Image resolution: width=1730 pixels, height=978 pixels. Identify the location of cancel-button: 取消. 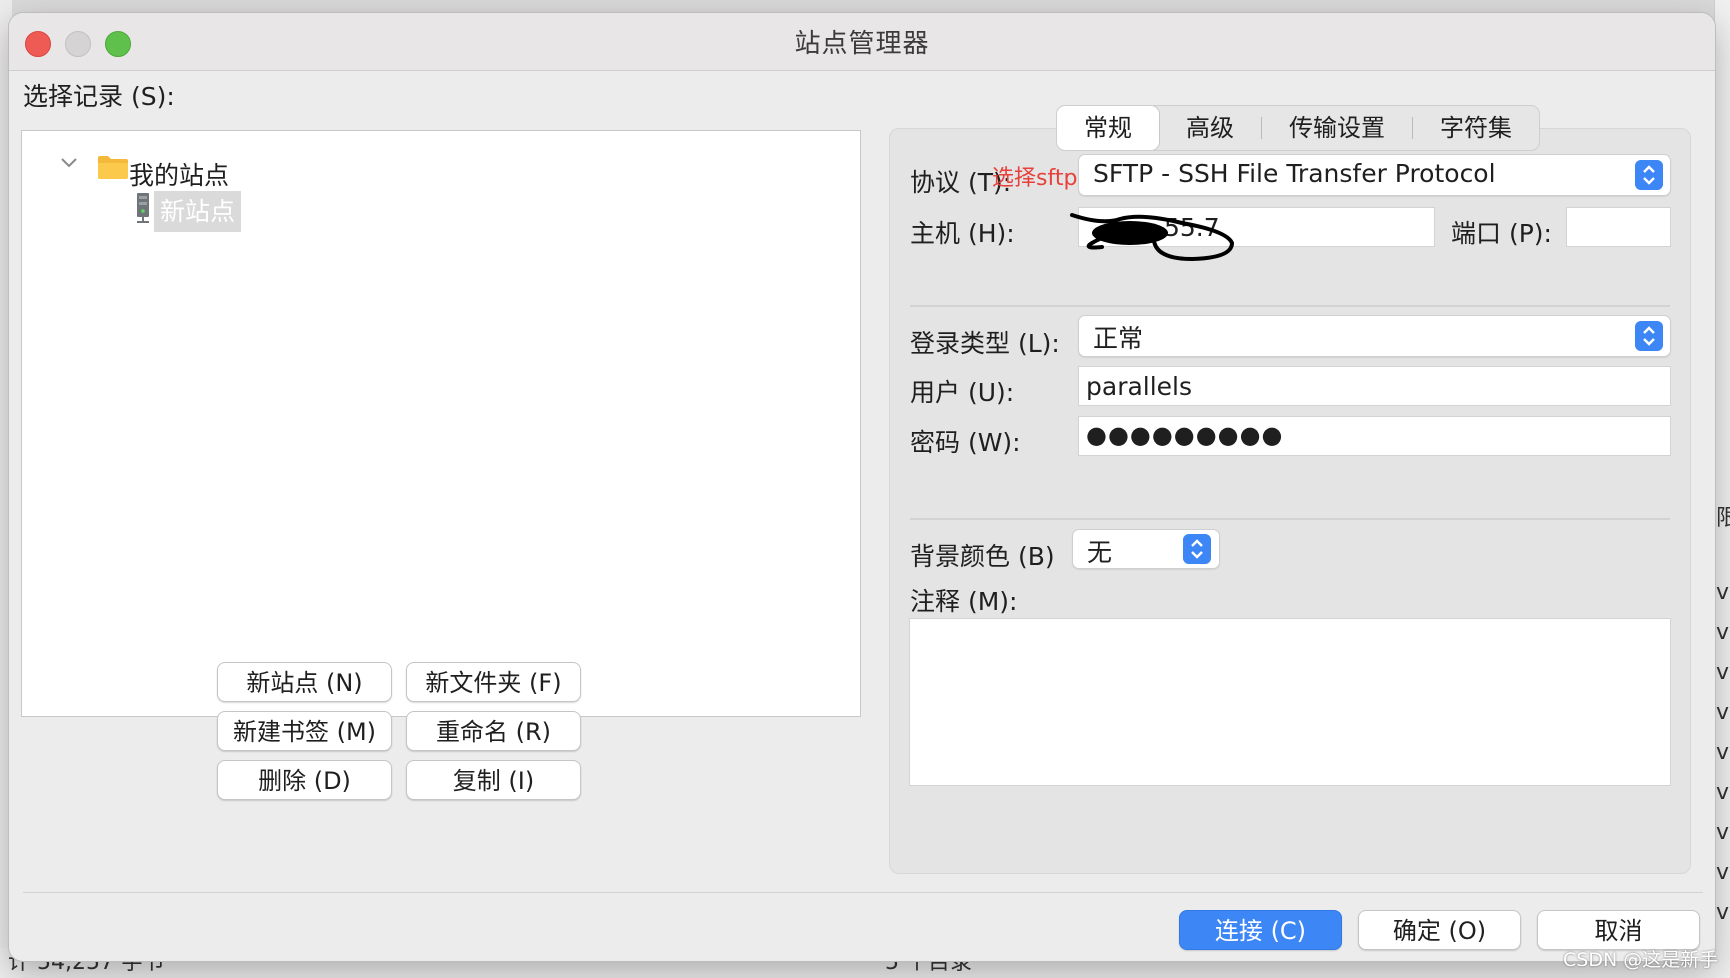
(1618, 930).